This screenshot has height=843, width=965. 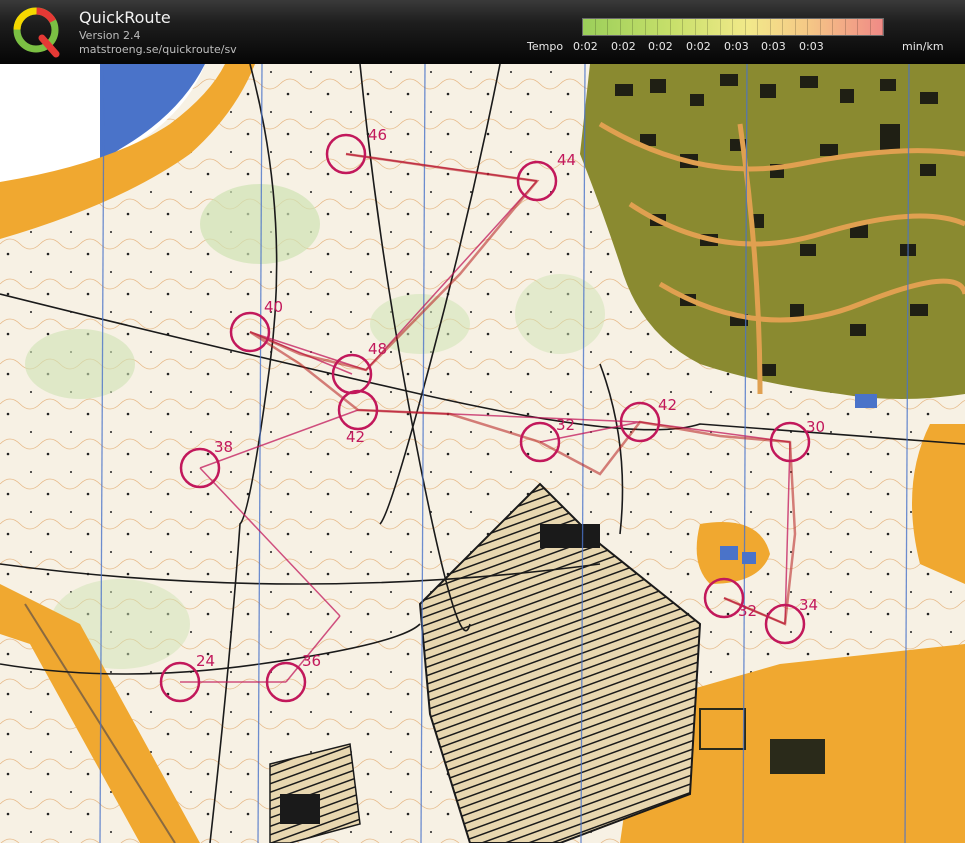 What do you see at coordinates (377, 135) in the screenshot?
I see `control-number: 46` at bounding box center [377, 135].